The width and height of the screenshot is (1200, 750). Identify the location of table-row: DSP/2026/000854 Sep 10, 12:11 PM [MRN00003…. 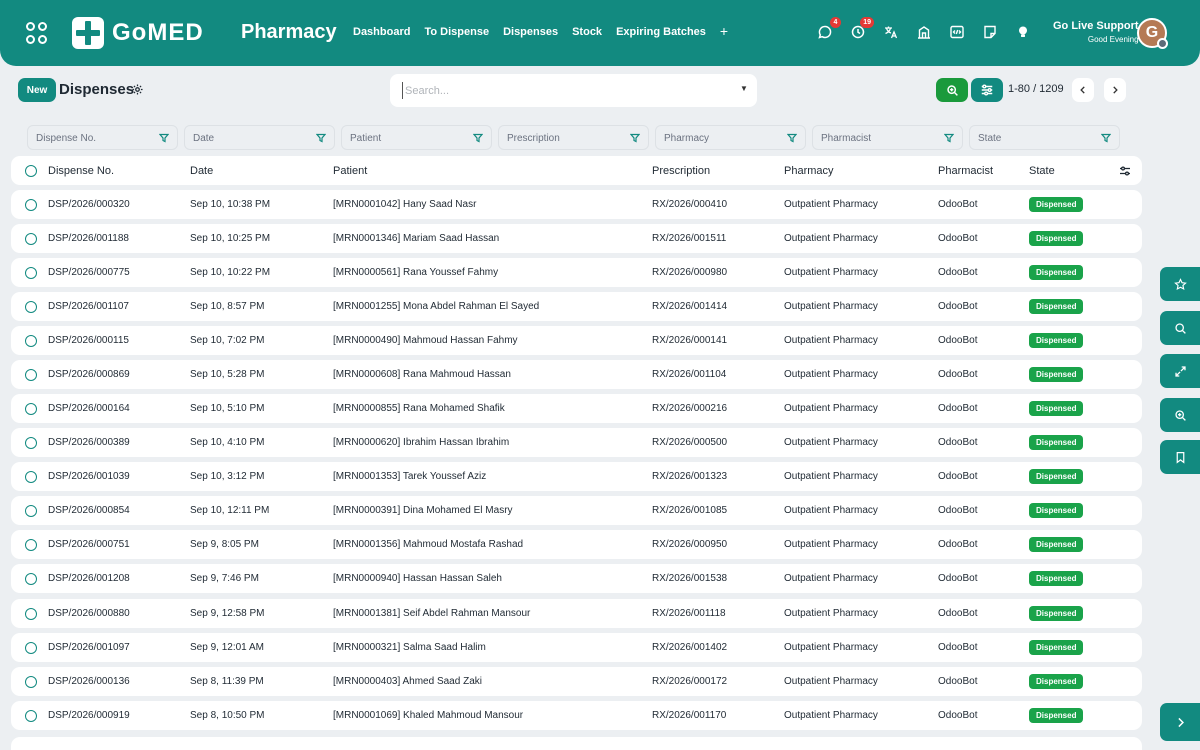
(576, 510).